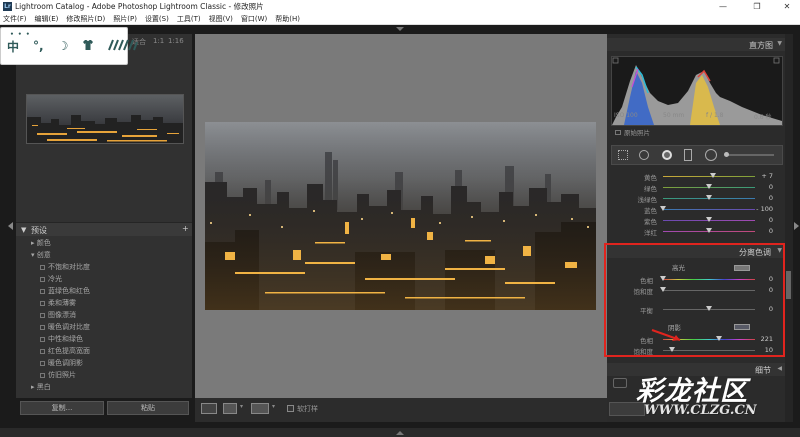  Describe the element at coordinates (400, 29) in the screenshot. I see `top-panel-toggle-icon` at that location.